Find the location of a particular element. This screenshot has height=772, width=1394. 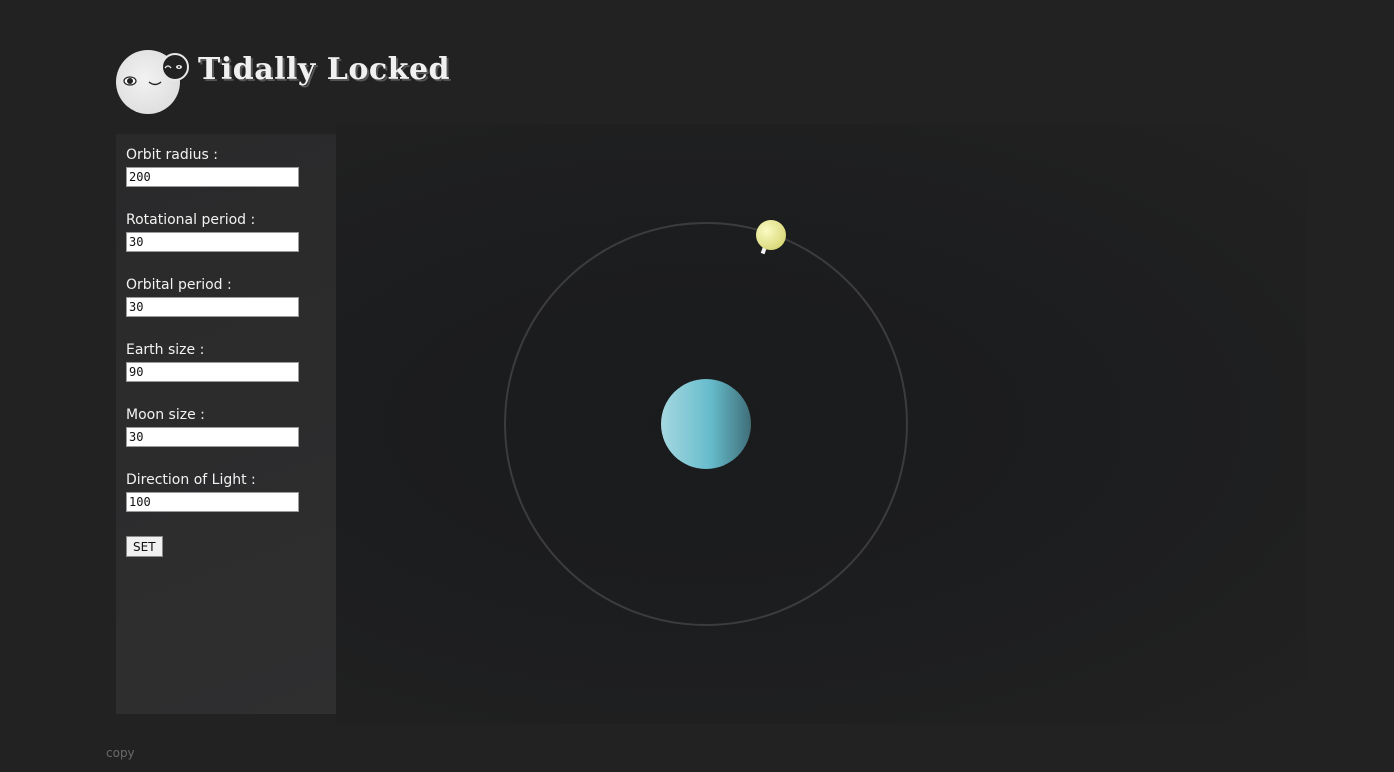

light-direction-input is located at coordinates (212, 502).